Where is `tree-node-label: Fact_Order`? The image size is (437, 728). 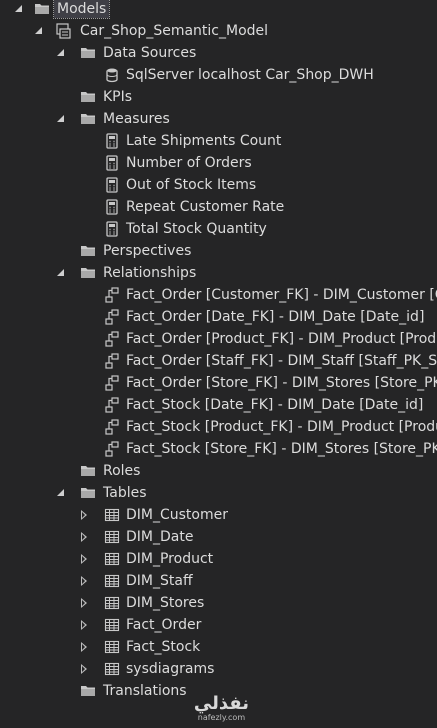 tree-node-label: Fact_Order is located at coordinates (164, 625).